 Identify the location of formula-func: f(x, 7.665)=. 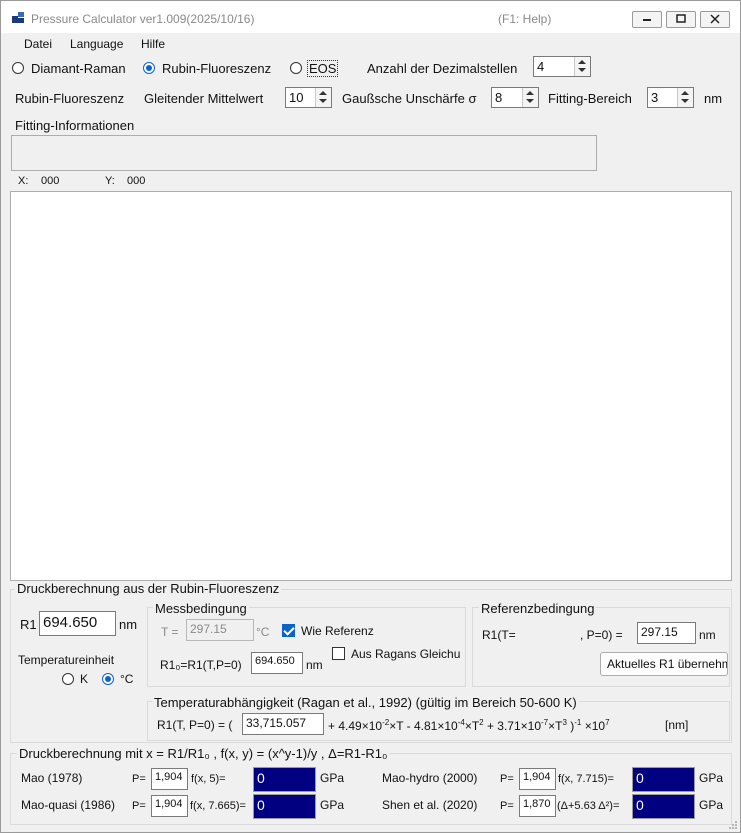
(218, 806).